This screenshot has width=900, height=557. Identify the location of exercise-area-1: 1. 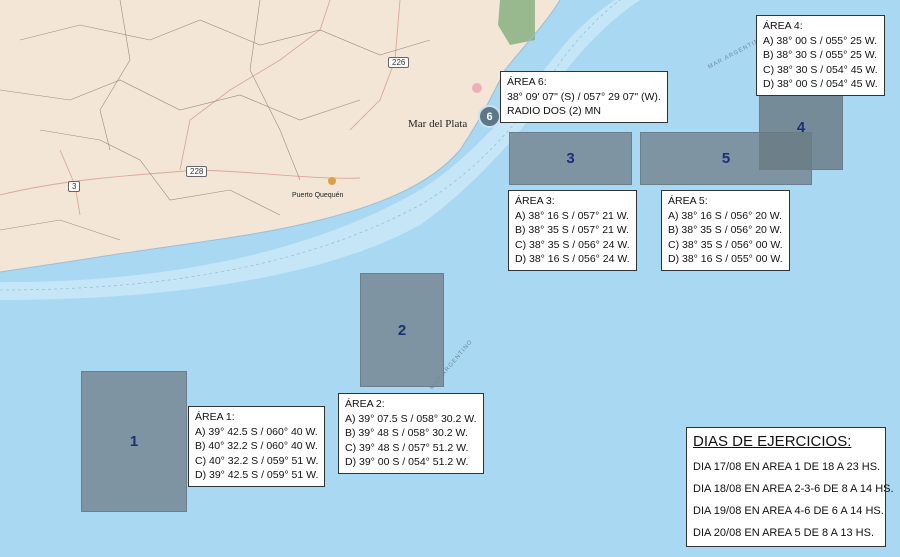
(134, 441).